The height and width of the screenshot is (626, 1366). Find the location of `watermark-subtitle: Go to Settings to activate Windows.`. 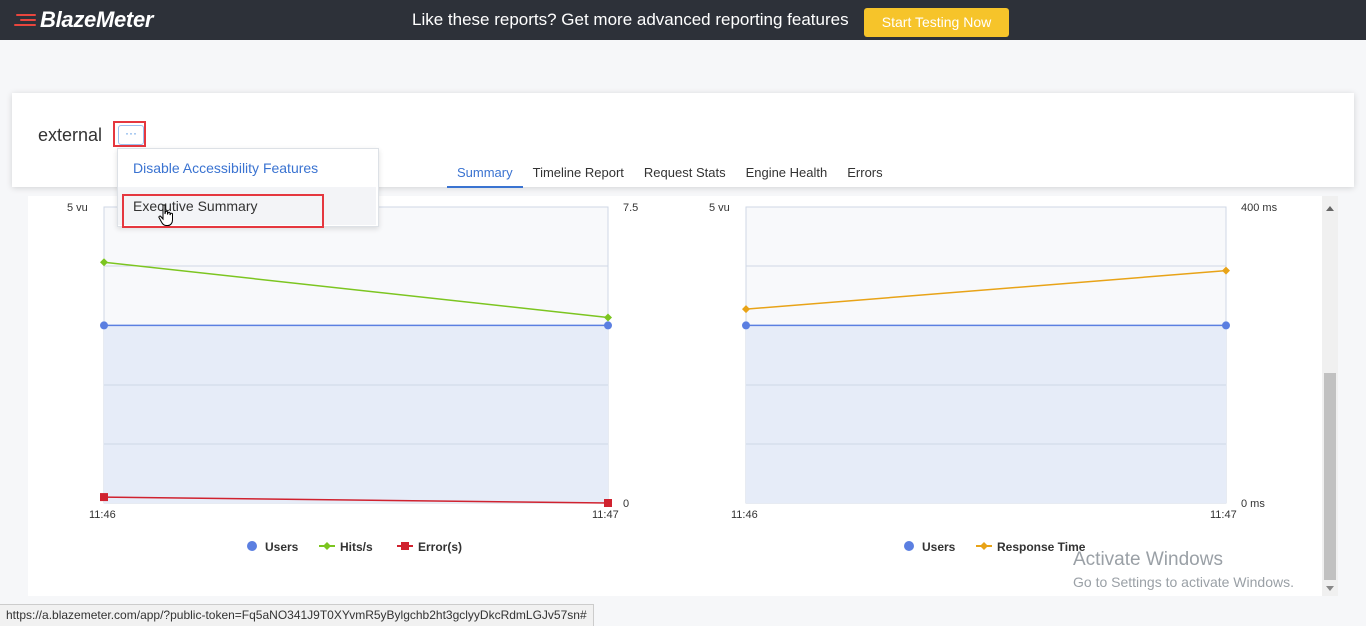

watermark-subtitle: Go to Settings to activate Windows. is located at coordinates (1183, 582).